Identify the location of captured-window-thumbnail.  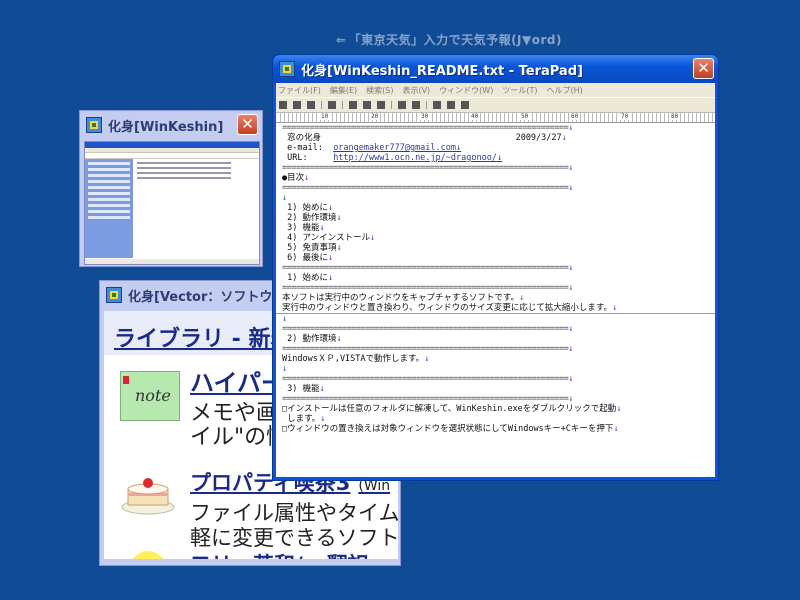
(172, 203).